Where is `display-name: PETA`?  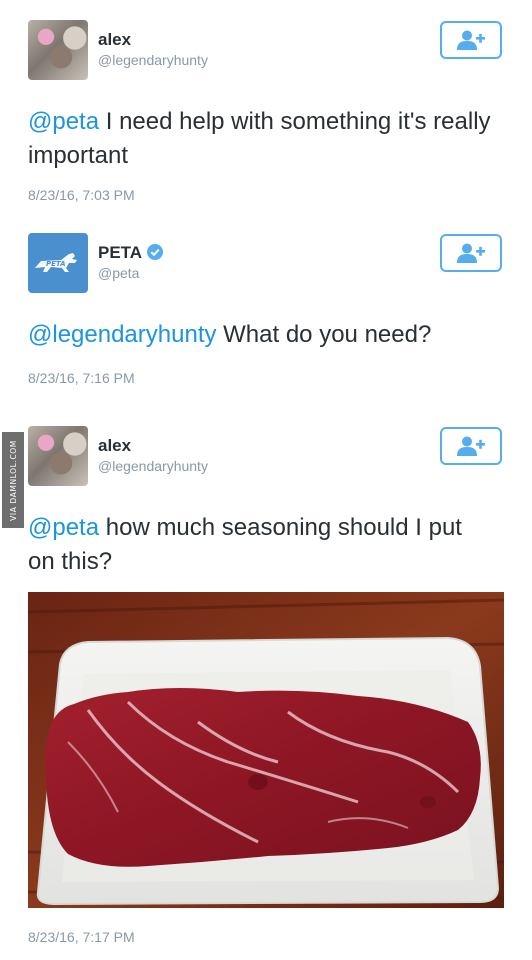
display-name: PETA is located at coordinates (131, 253).